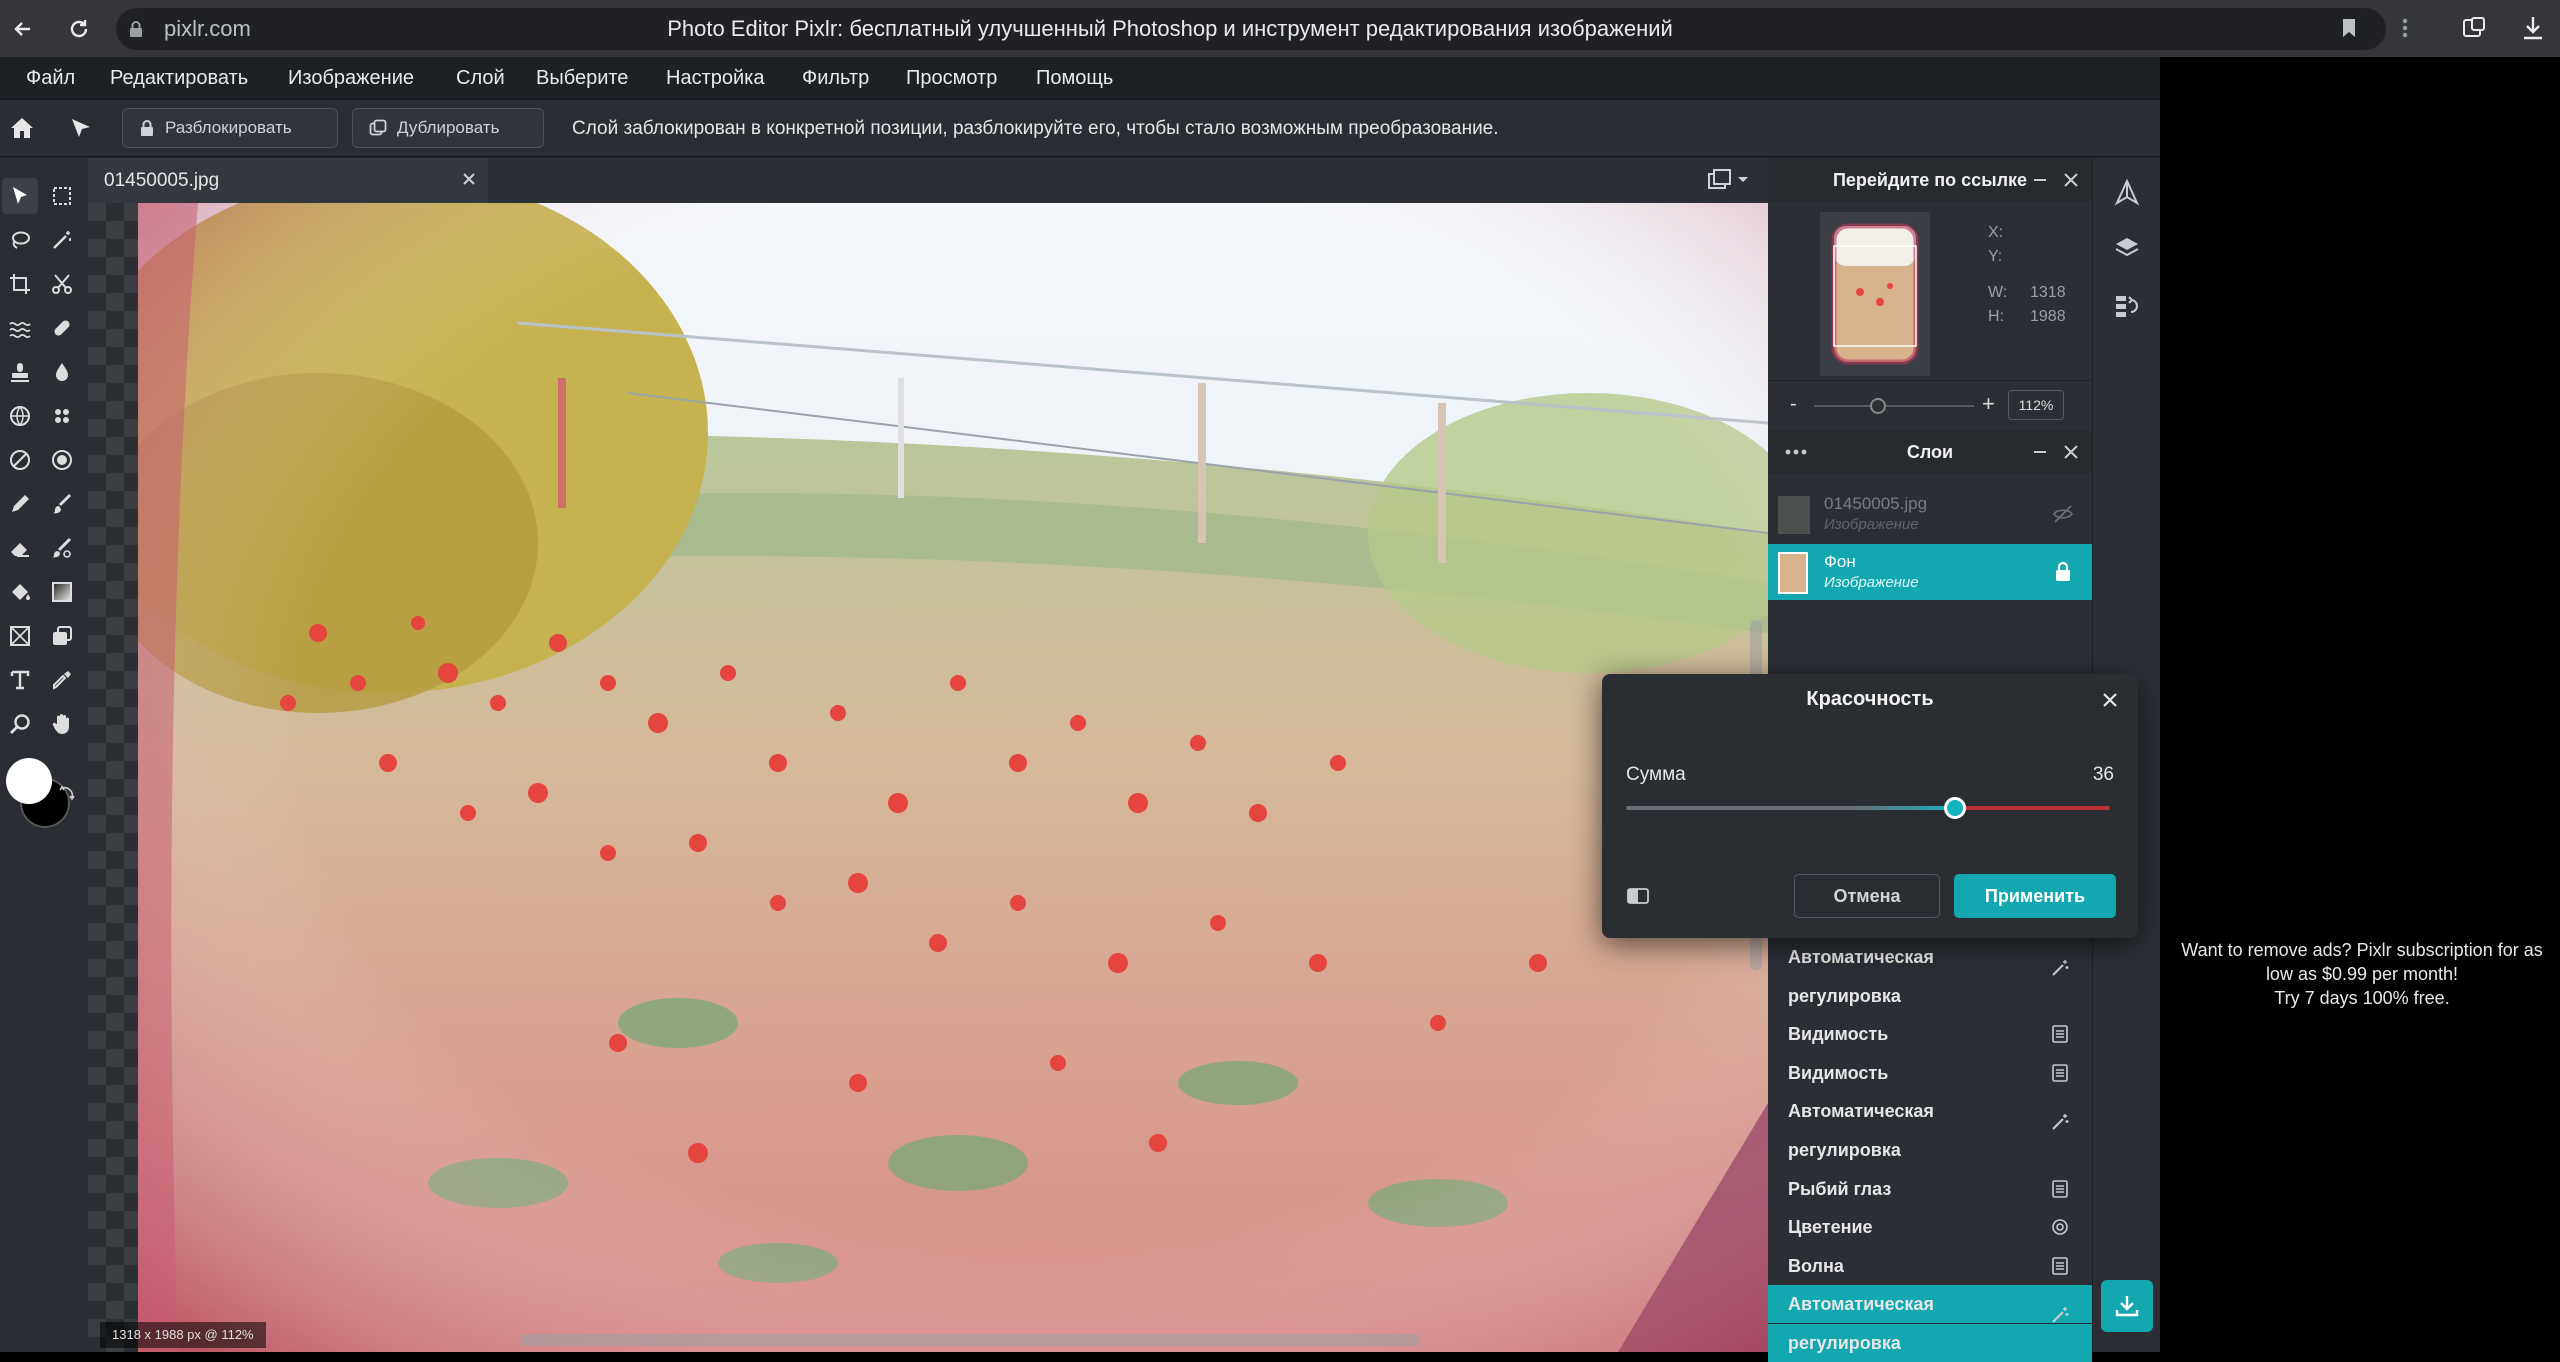  I want to click on vibrance-dialog: Красочность Сумма 36 Отмена Применить, so click(1870, 806).